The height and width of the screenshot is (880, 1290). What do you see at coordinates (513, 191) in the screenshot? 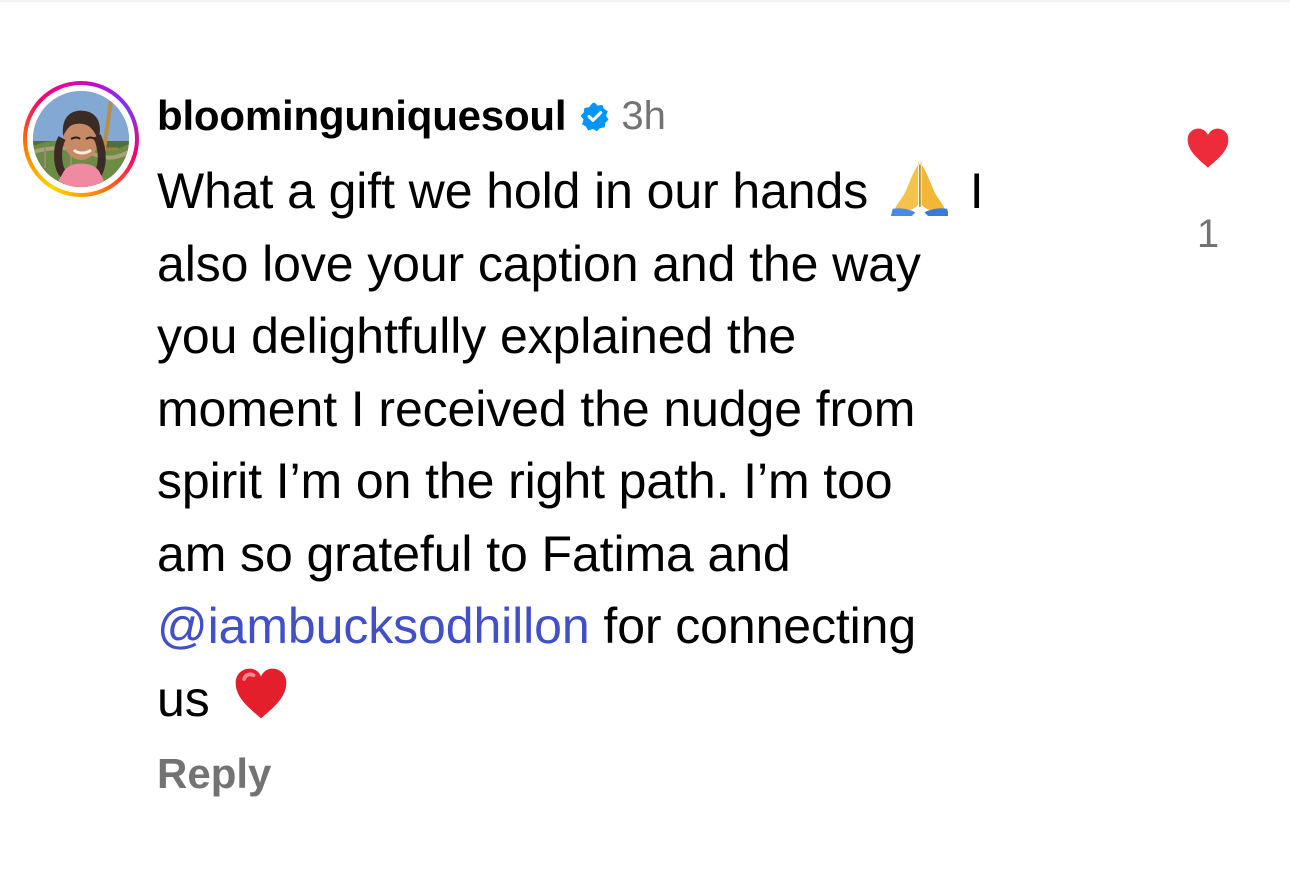
I see `comment-text-segment: What a gift we hold in our hands` at bounding box center [513, 191].